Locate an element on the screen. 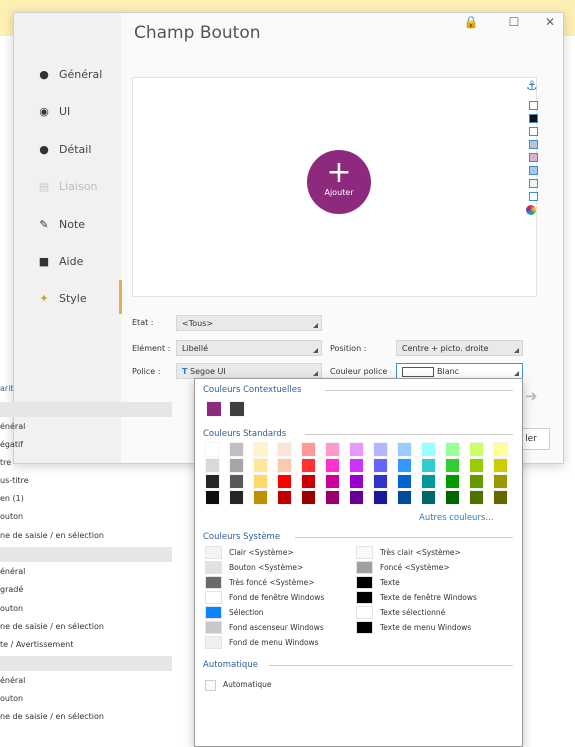 This screenshot has height=747, width=575. nav-item-ui: ◉ UI is located at coordinates (54, 111).